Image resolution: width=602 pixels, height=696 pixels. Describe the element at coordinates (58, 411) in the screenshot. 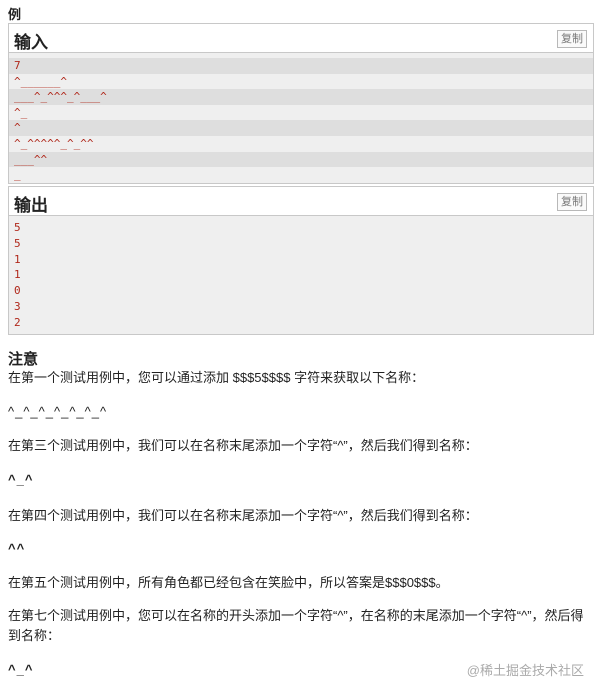

I see `note-face: ^_^_^_^_^_^_^` at that location.